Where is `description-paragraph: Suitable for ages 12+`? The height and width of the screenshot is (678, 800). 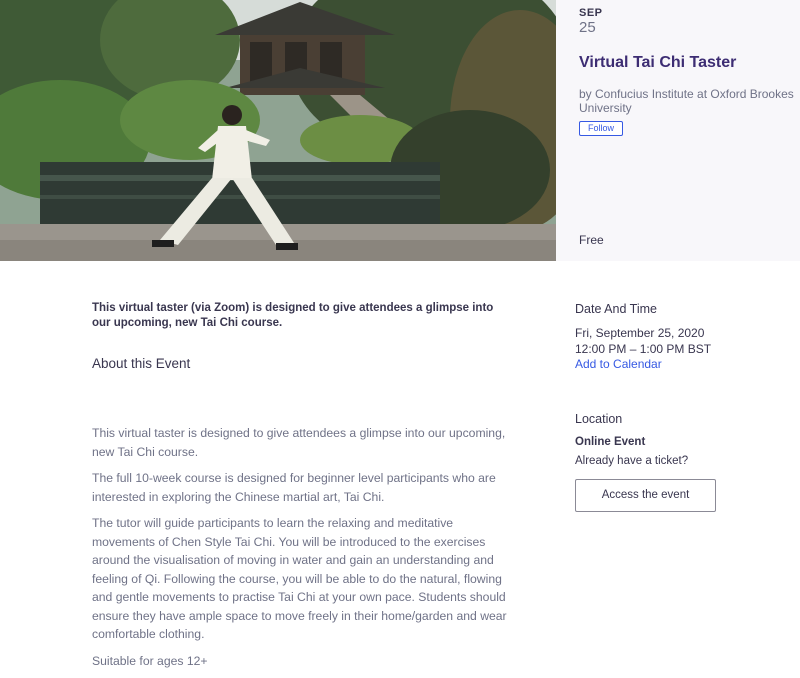
description-paragraph: Suitable for ages 12+ is located at coordinates (150, 660).